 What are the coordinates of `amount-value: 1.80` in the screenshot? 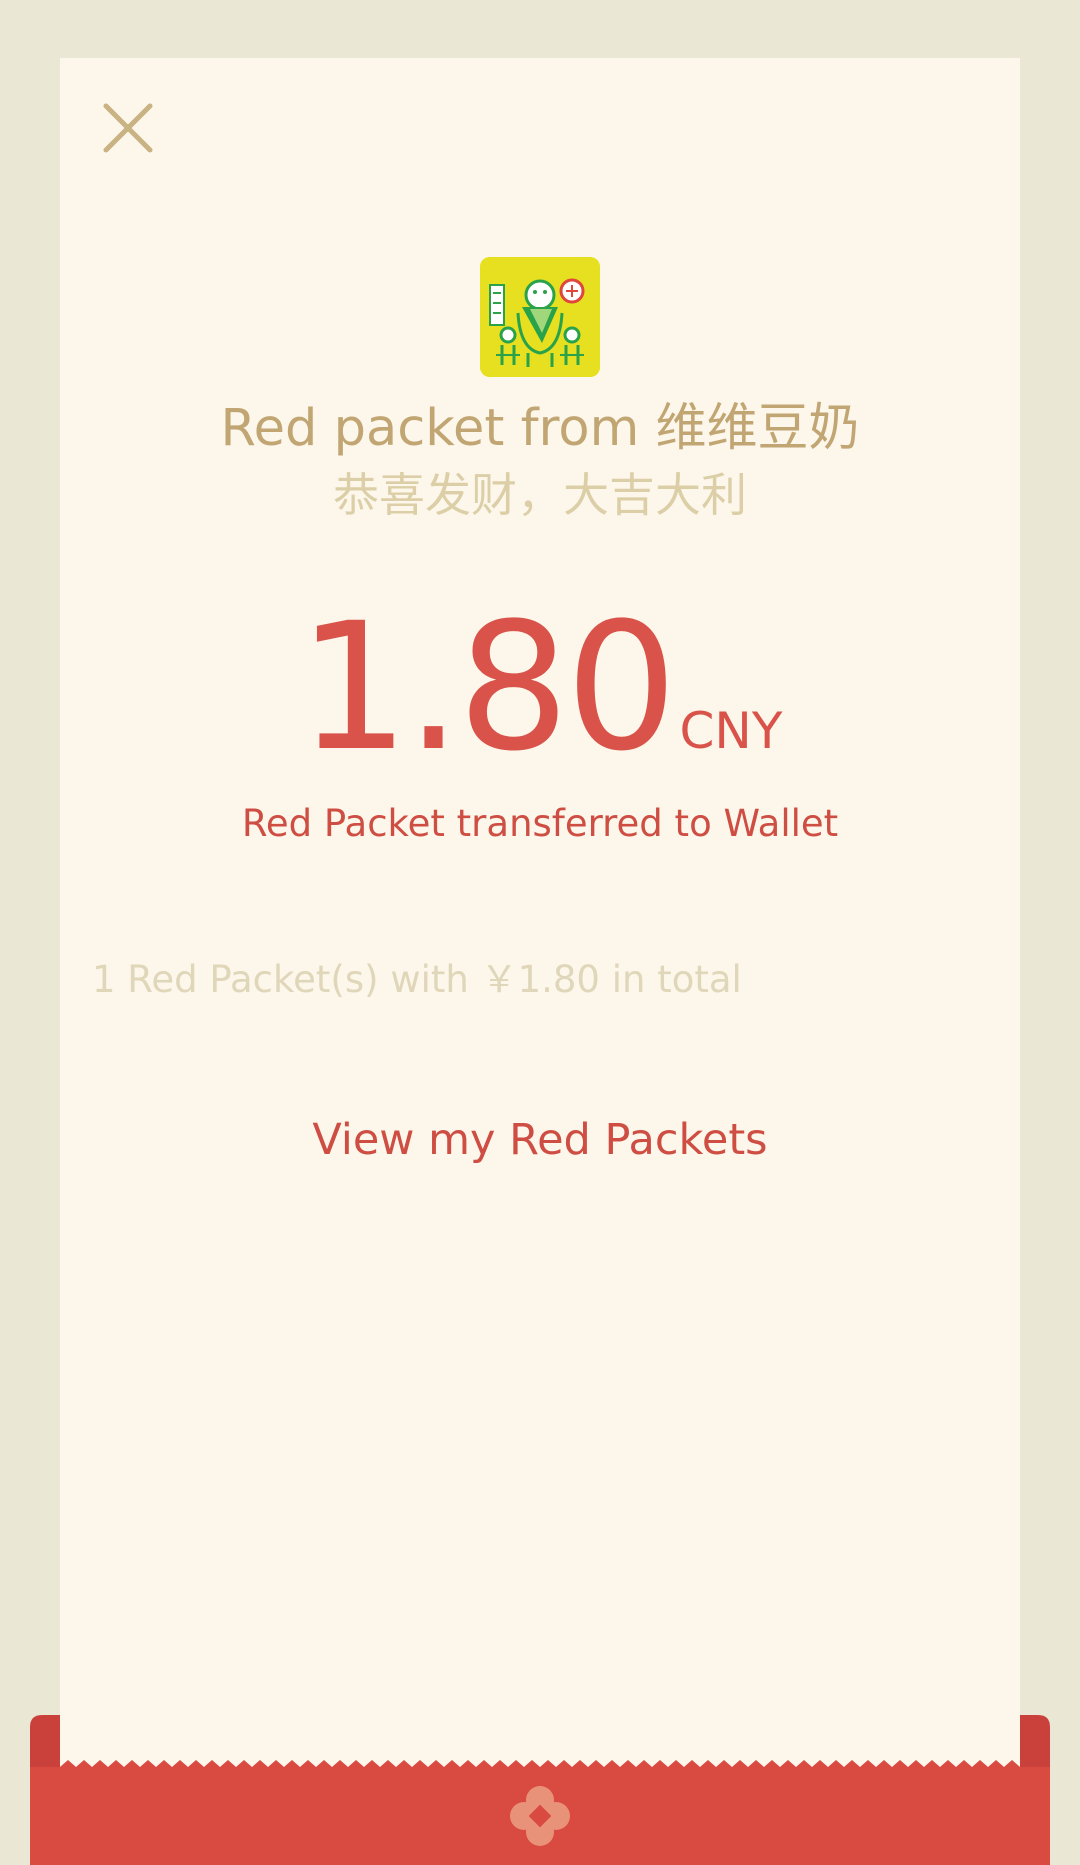 It's located at (487, 687).